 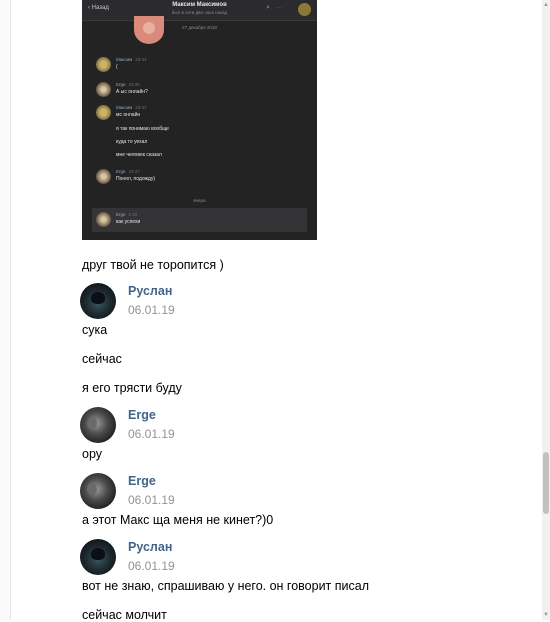 I want to click on message-text: я так понимаю вообще, so click(x=142, y=129).